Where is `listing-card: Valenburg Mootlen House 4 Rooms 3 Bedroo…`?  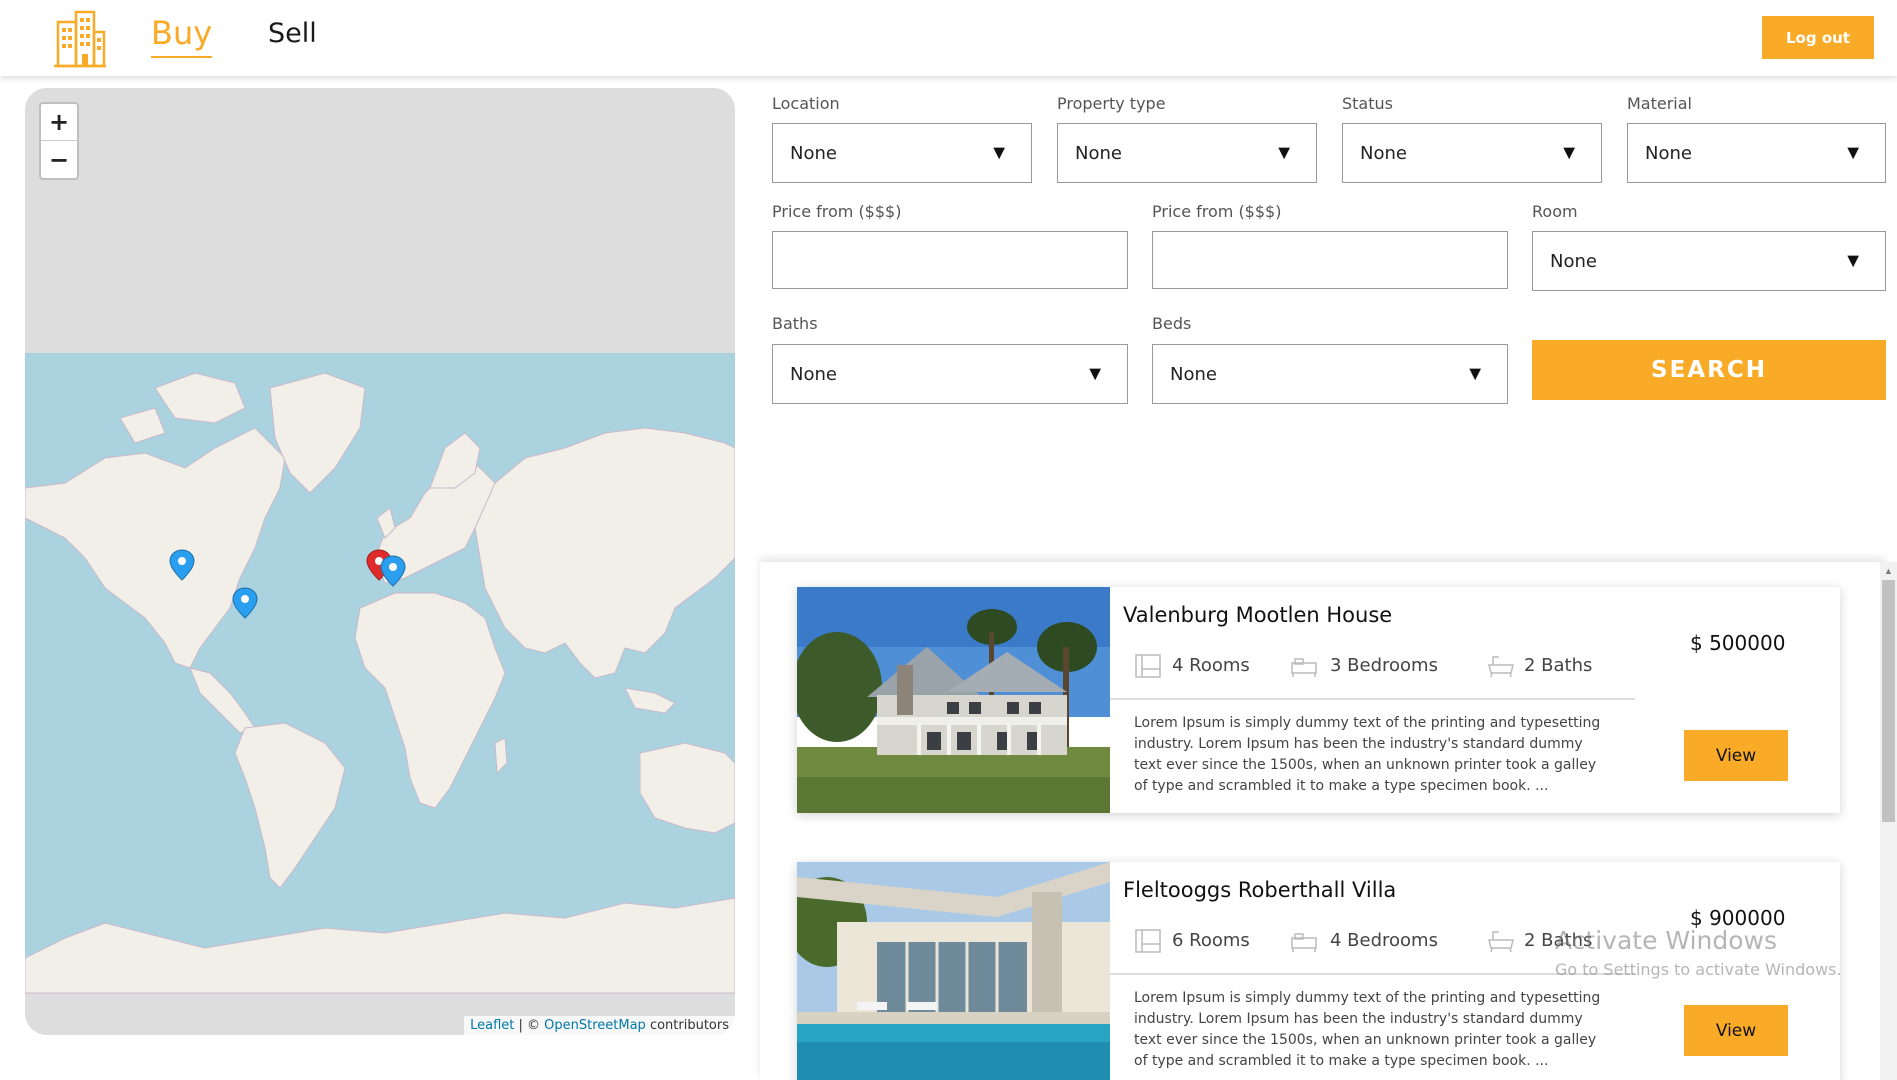
listing-card: Valenburg Mootlen House 4 Rooms 3 Bedroo… is located at coordinates (1318, 700).